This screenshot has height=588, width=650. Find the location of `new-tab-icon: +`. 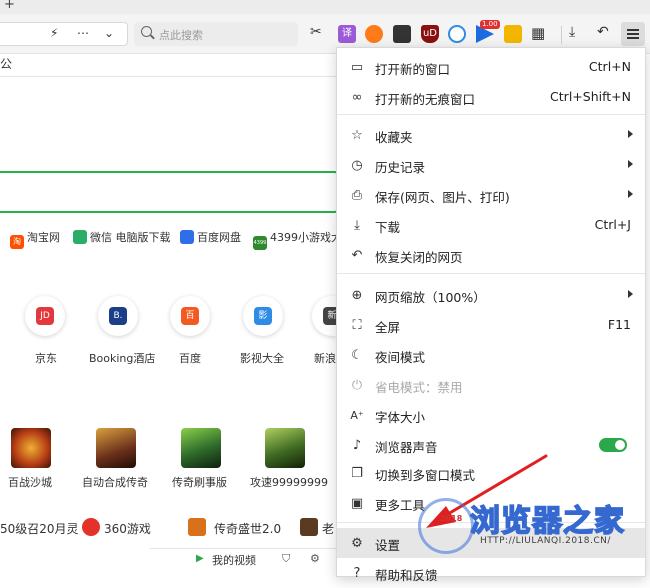

new-tab-icon: + is located at coordinates (9, 6).